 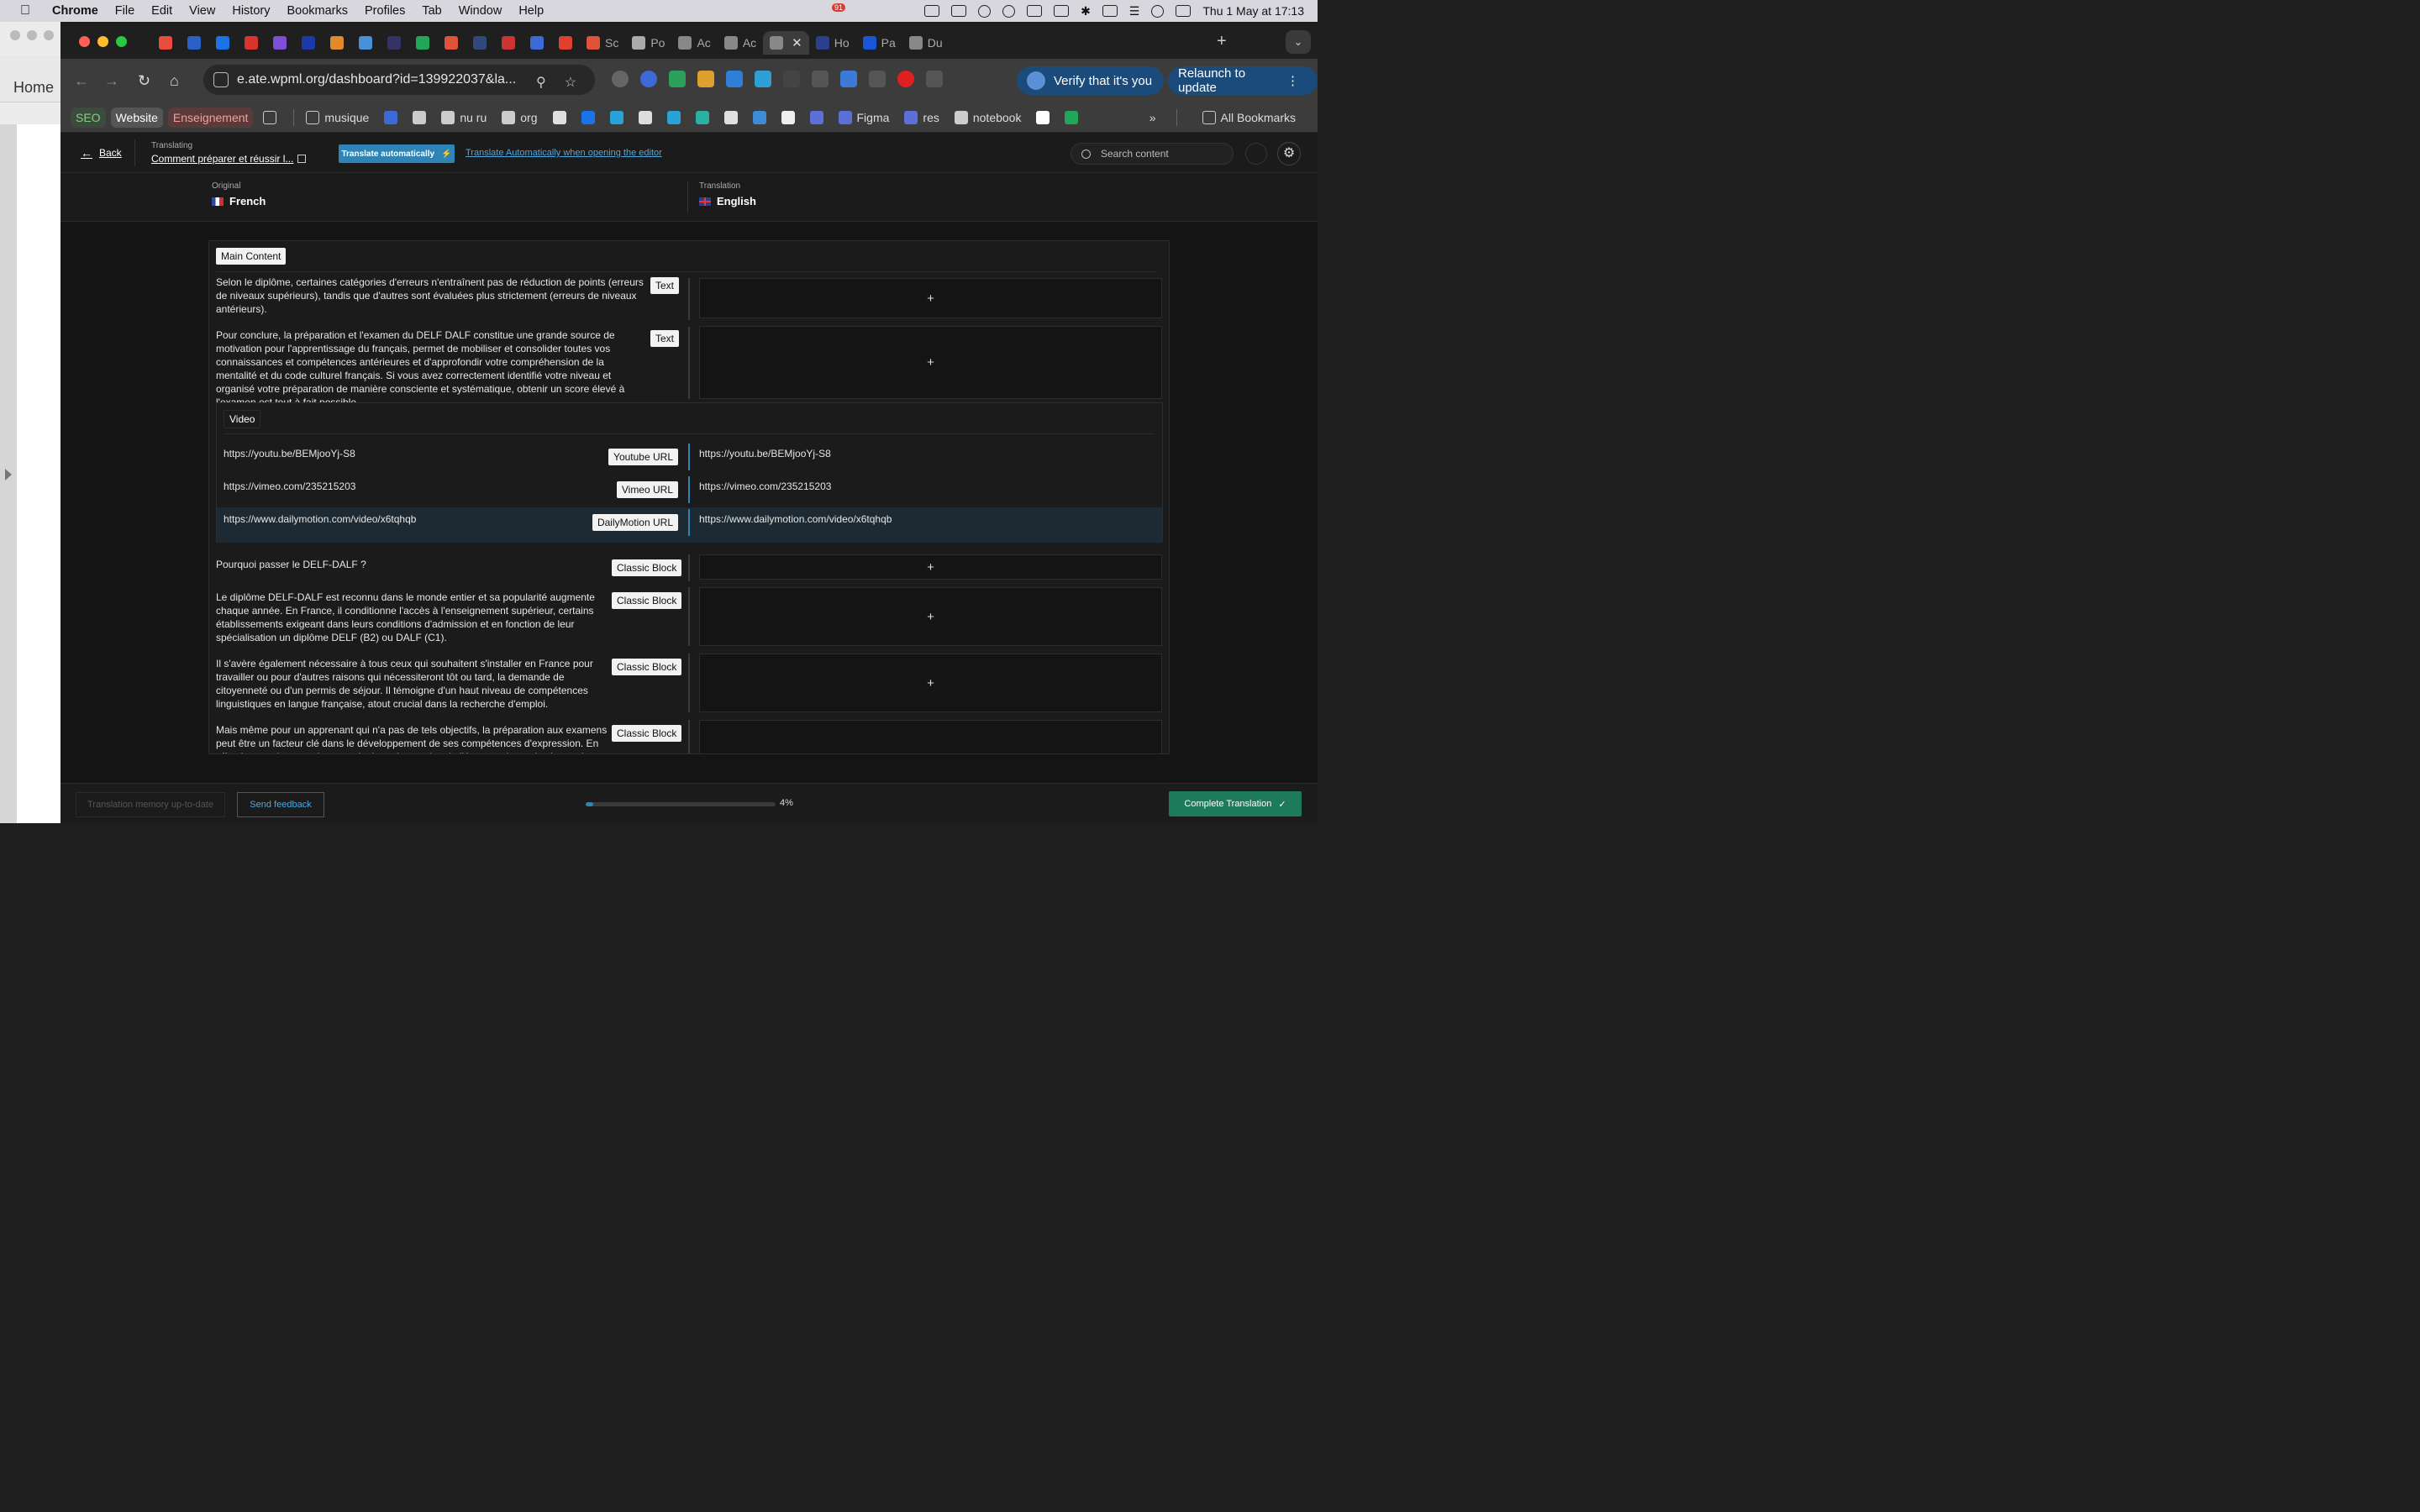 What do you see at coordinates (337, 118) in the screenshot?
I see `bookmark-item: musique` at bounding box center [337, 118].